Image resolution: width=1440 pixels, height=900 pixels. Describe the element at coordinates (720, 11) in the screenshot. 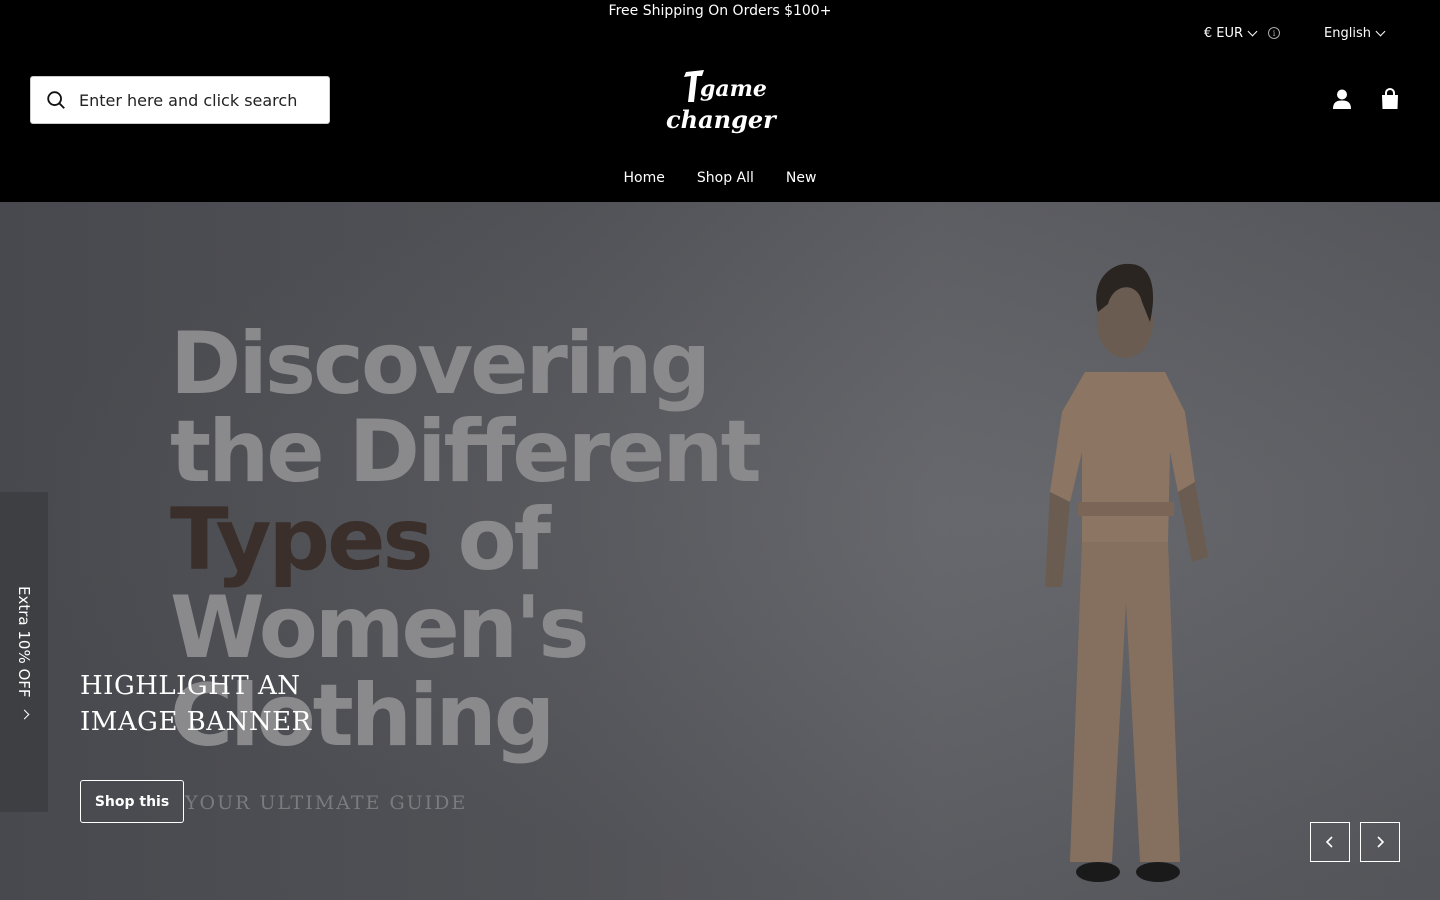

I see `announcement-bar: Free Shipping On Orders $100+` at that location.